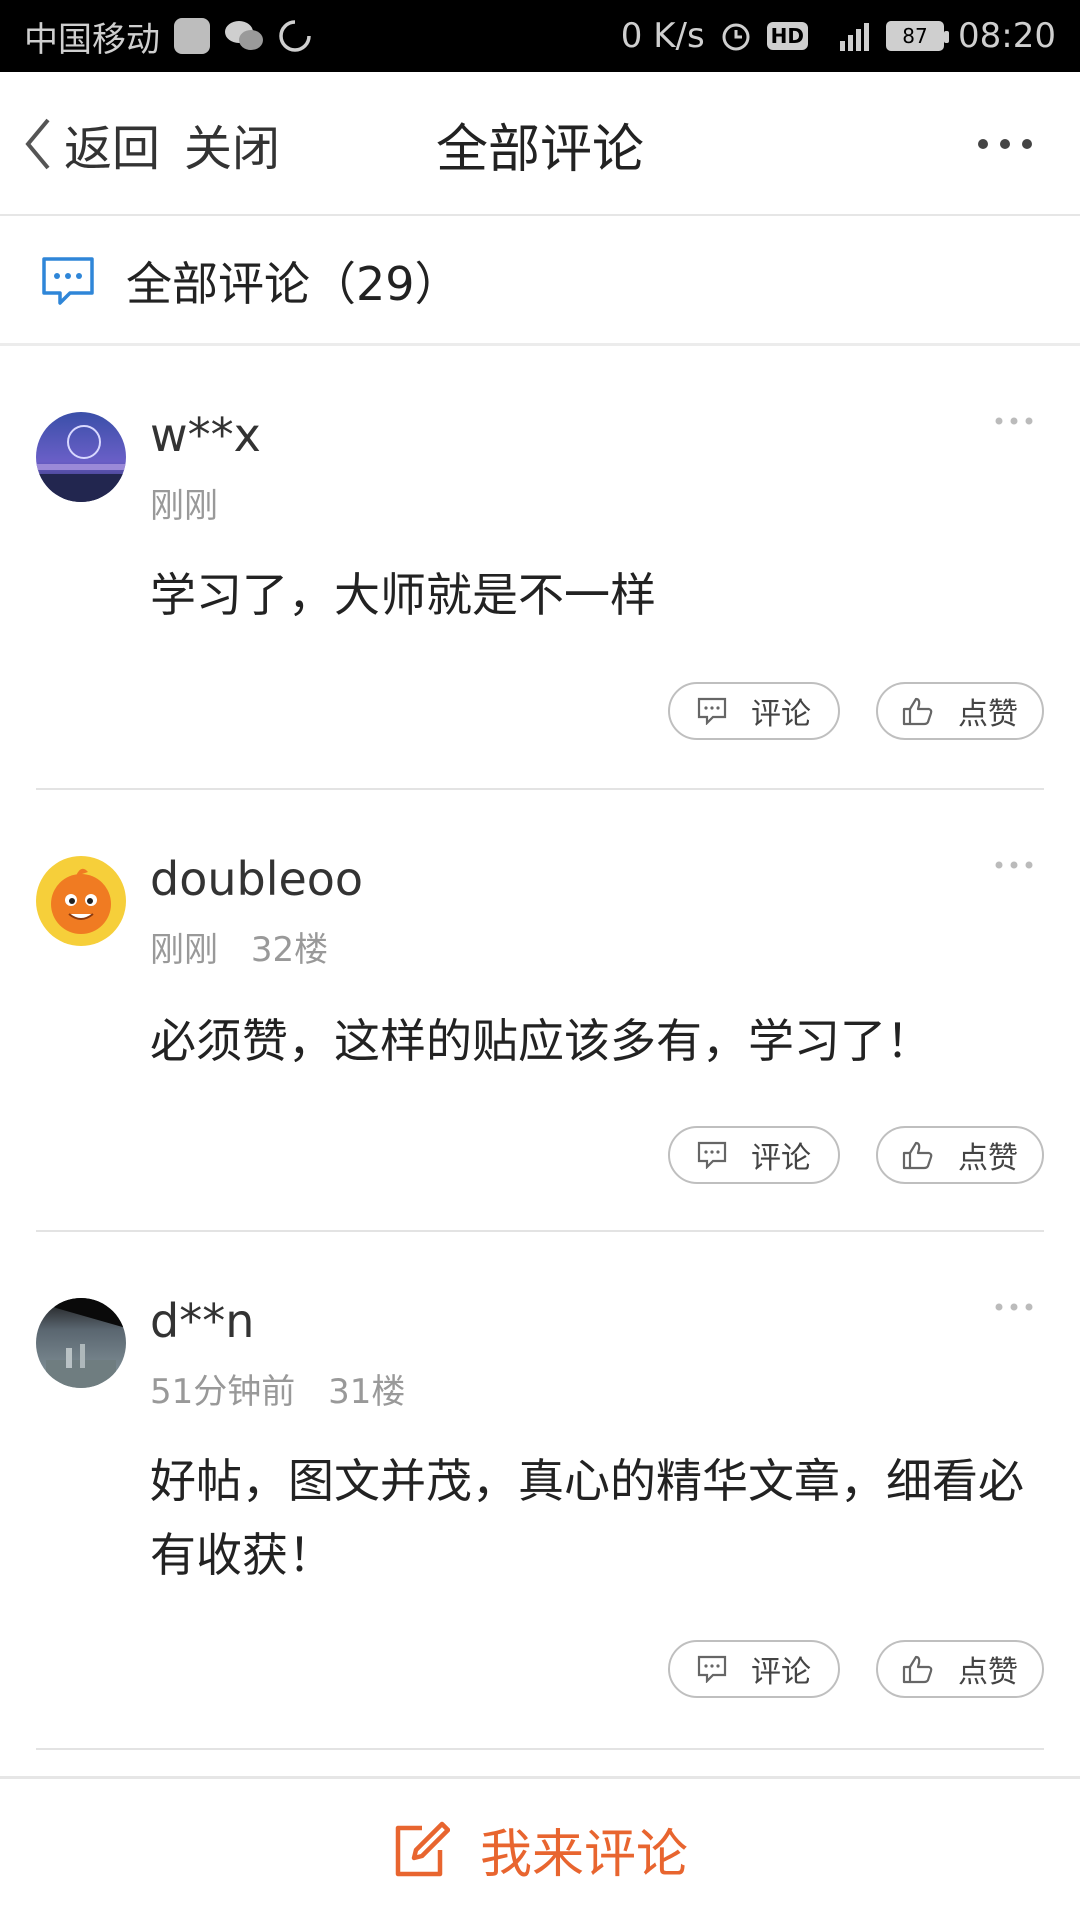 The height and width of the screenshot is (1920, 1080). Describe the element at coordinates (112, 149) in the screenshot. I see `back-label: 返回` at that location.